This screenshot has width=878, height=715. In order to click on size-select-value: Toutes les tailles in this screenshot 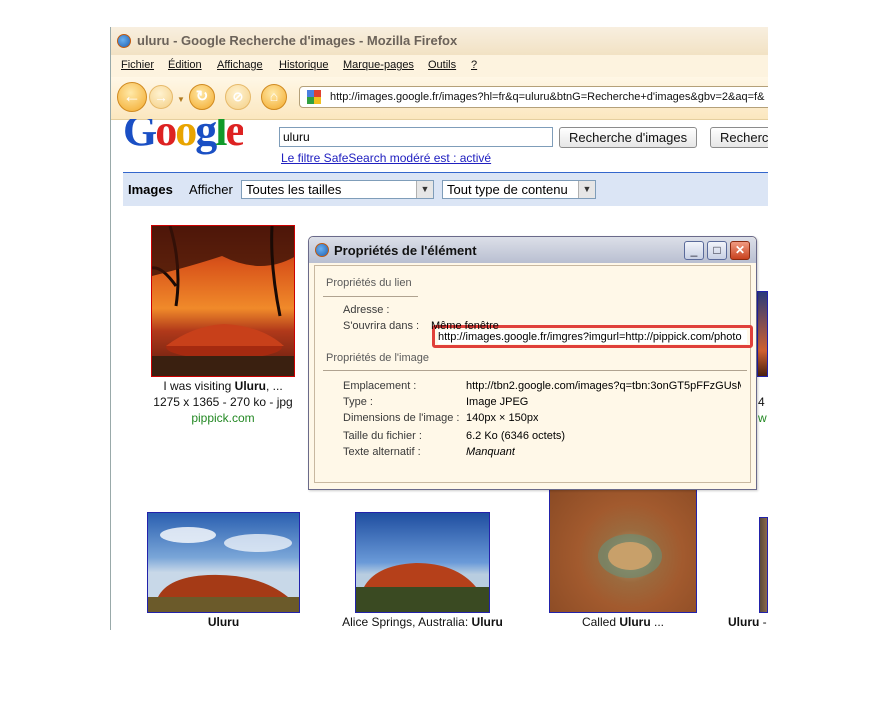, I will do `click(294, 189)`.